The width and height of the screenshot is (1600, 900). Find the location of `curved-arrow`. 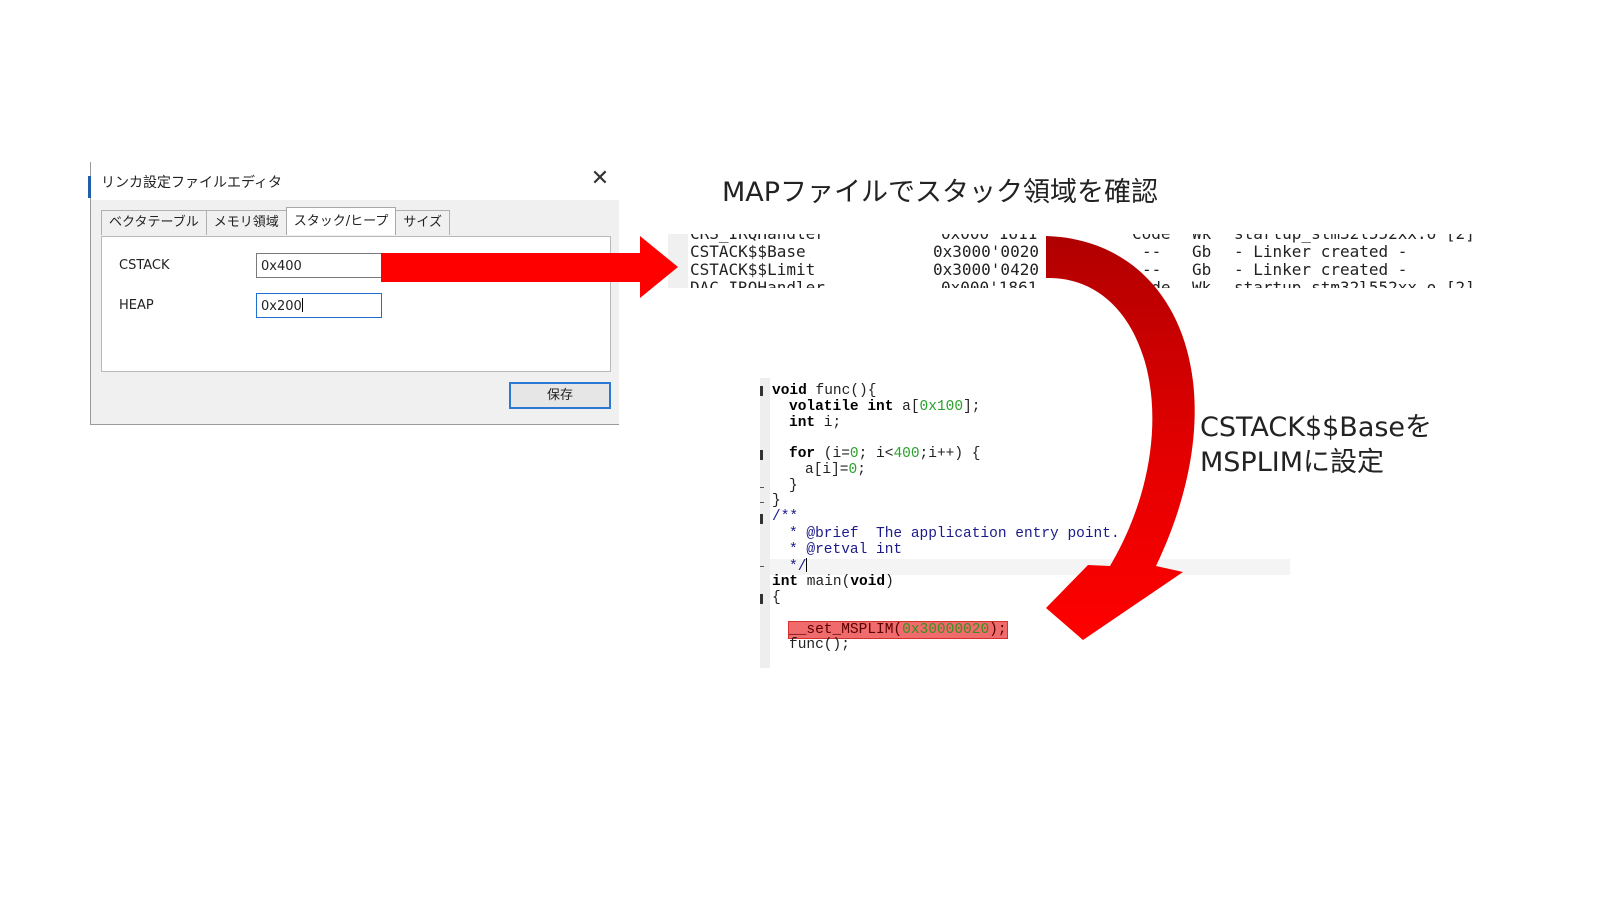

curved-arrow is located at coordinates (1120, 438).